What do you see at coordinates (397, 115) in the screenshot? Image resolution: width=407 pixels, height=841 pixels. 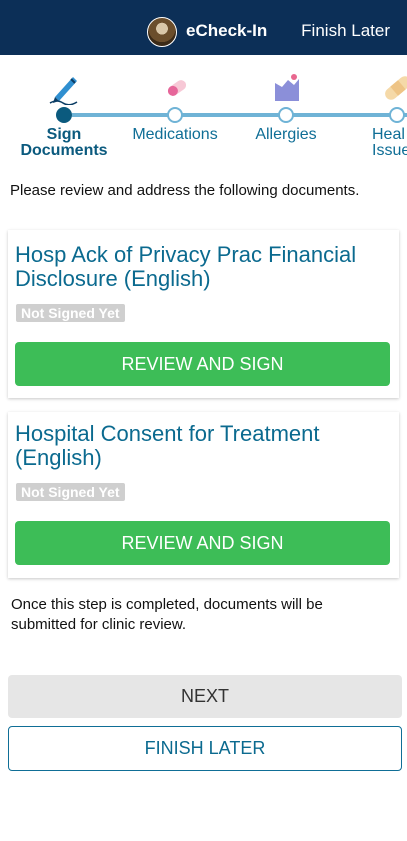 I see `step-dot-health-issues` at bounding box center [397, 115].